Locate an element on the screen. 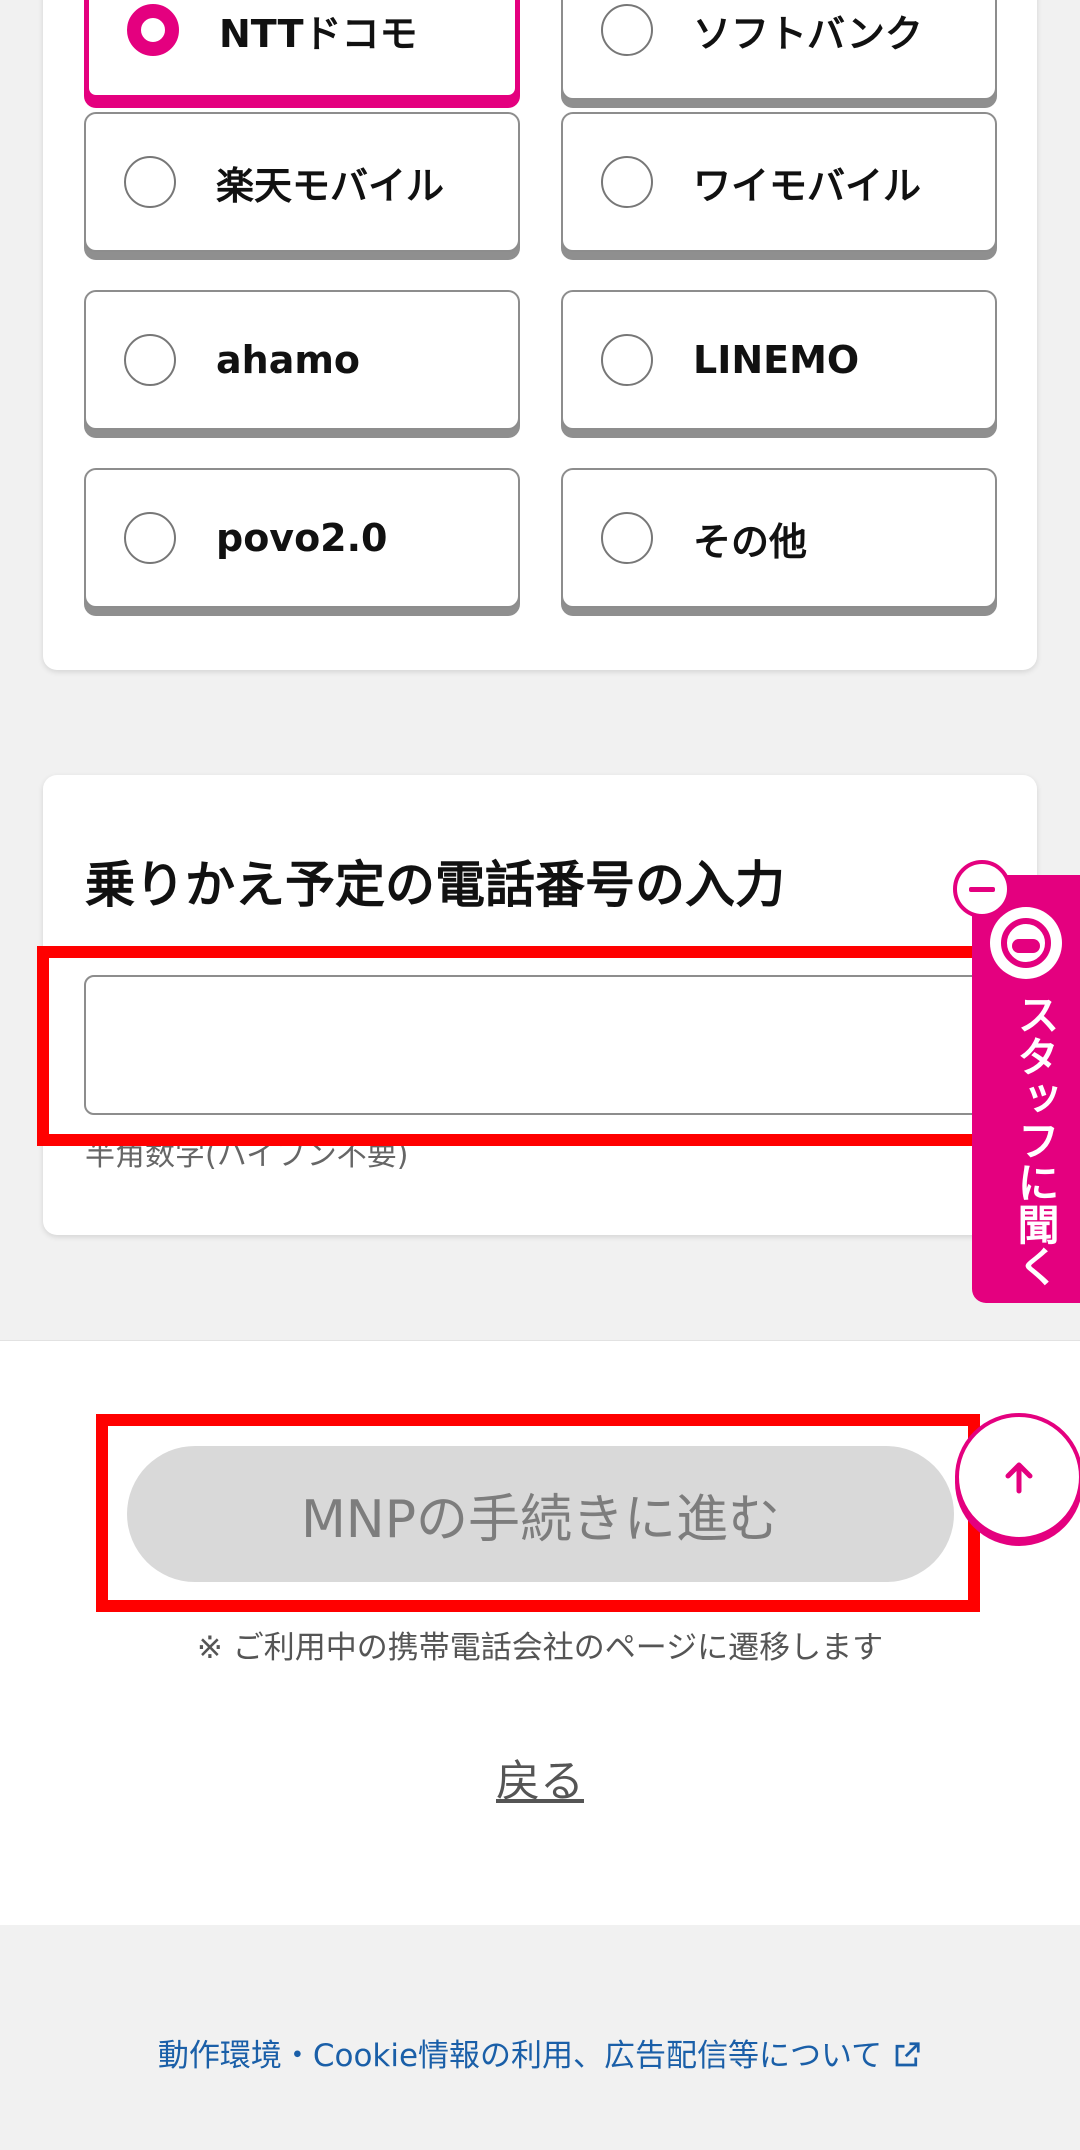  back-link: 戻る is located at coordinates (540, 1777).